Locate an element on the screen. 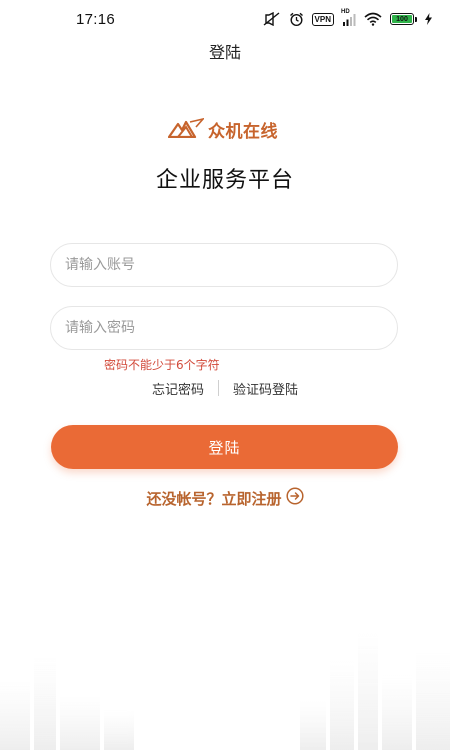 Image resolution: width=450 pixels, height=750 pixels. forgot-password-link: 忘记密码 is located at coordinates (178, 388).